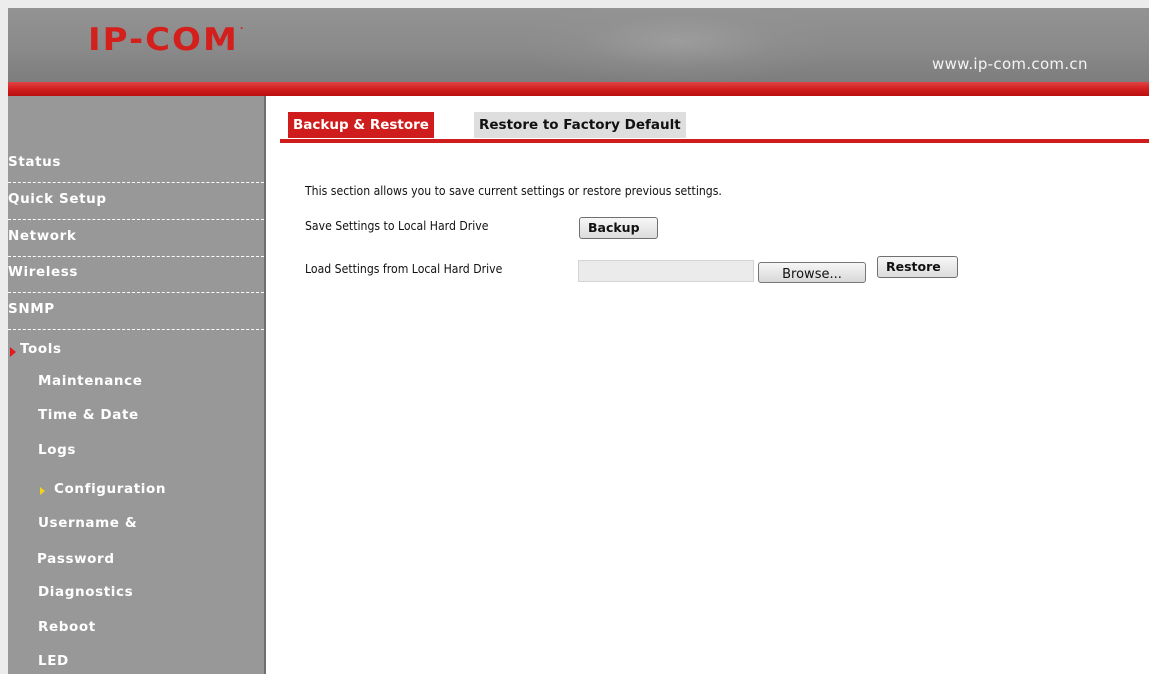 This screenshot has height=674, width=1149. I want to click on restore-button: Restore, so click(917, 267).